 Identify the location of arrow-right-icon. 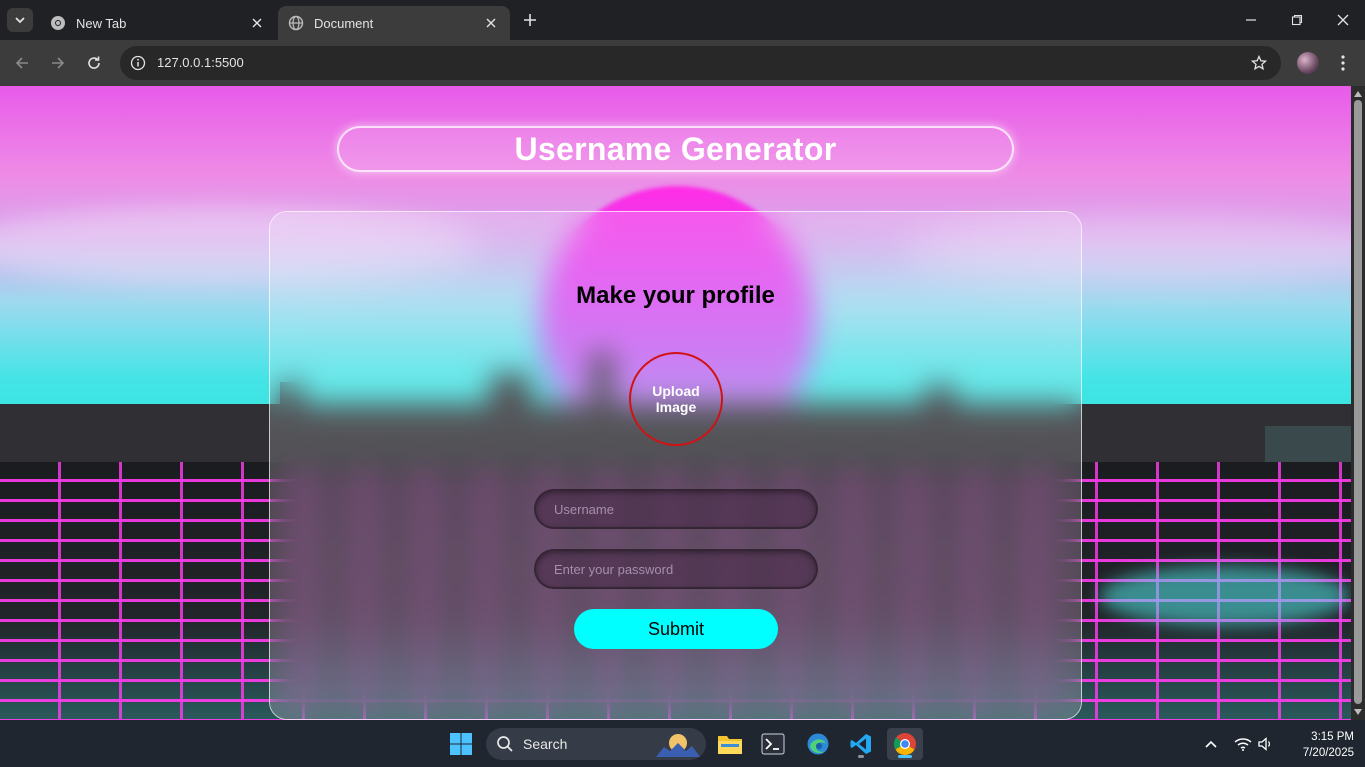
(58, 63).